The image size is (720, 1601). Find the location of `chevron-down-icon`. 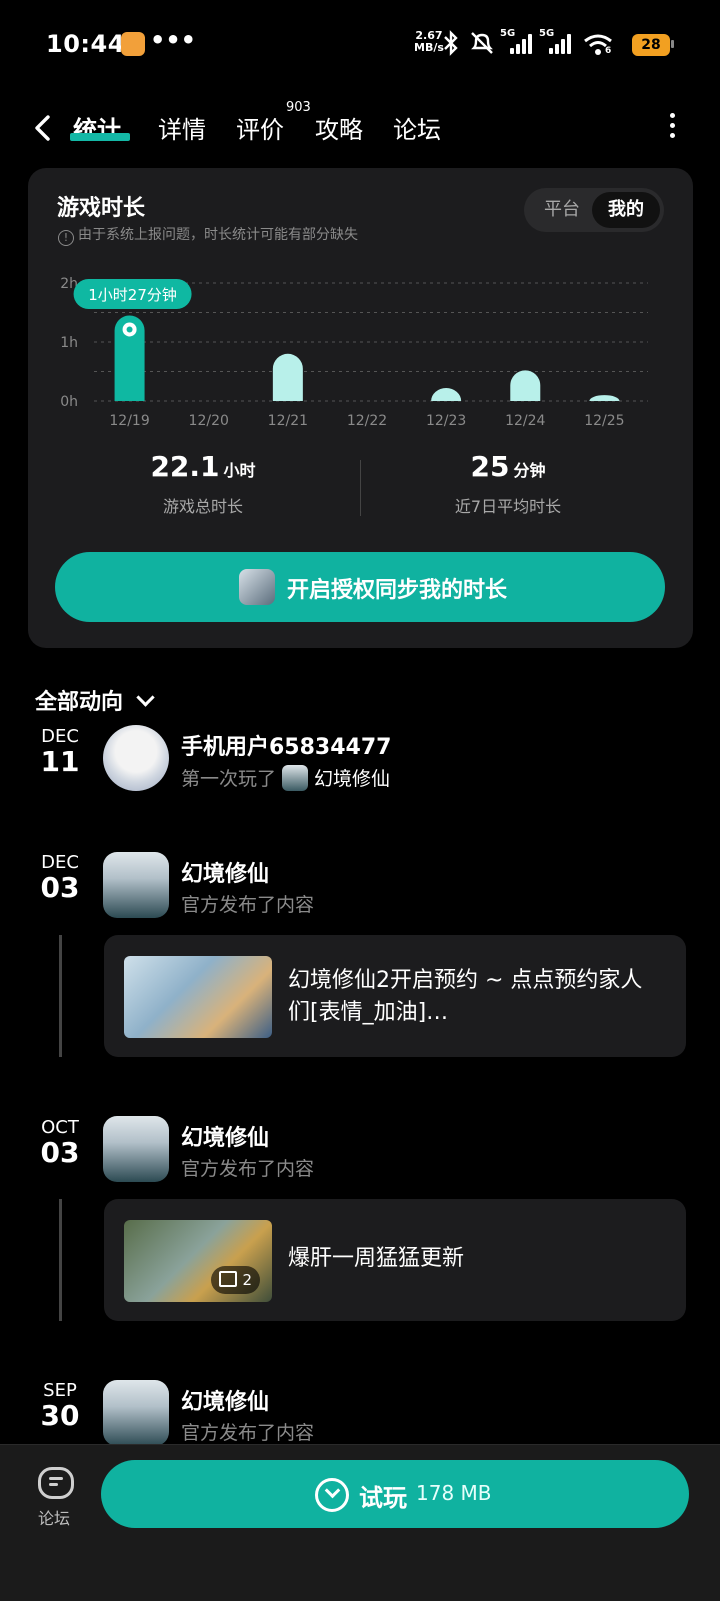

chevron-down-icon is located at coordinates (145, 697).